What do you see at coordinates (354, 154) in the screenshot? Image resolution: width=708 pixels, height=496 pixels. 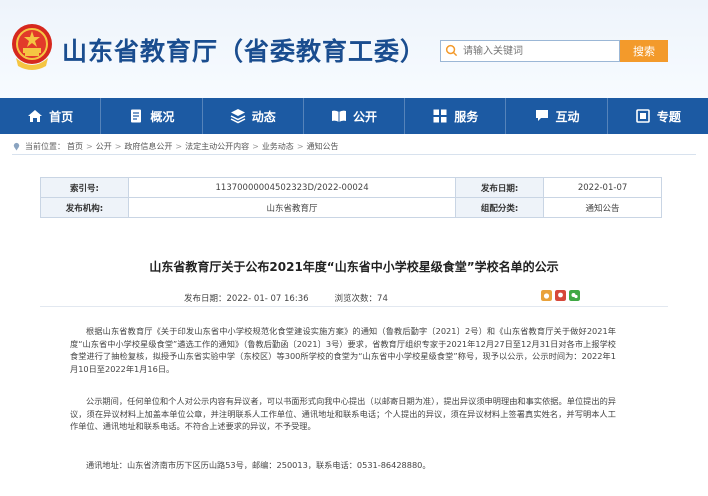 I see `breadcrumb-divider` at bounding box center [354, 154].